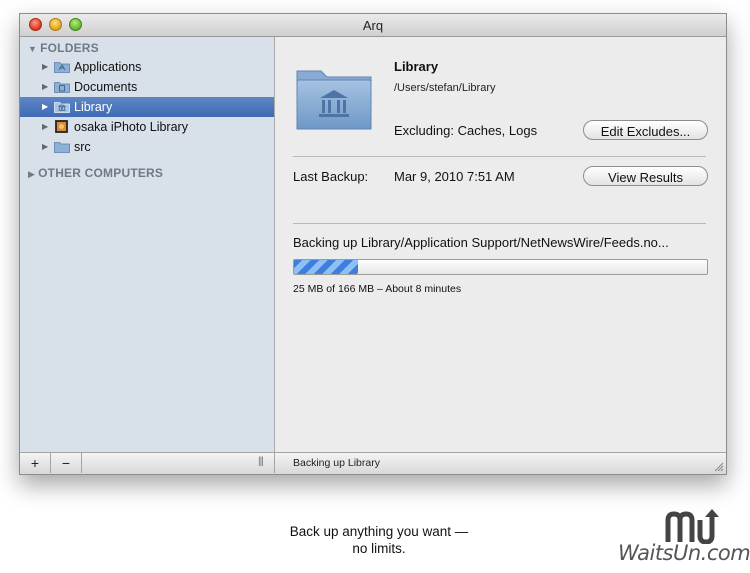 This screenshot has height=573, width=750. I want to click on library-folder-icon, so click(62, 107).